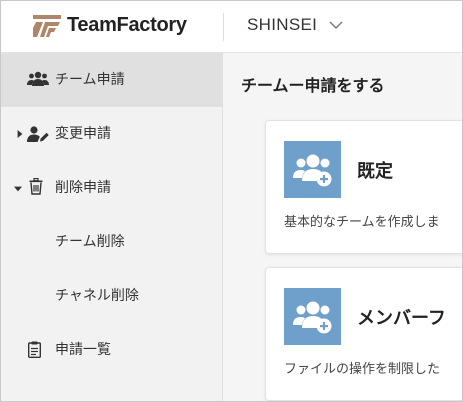 This screenshot has width=463, height=402. Describe the element at coordinates (223, 27) in the screenshot. I see `header-divider` at that location.